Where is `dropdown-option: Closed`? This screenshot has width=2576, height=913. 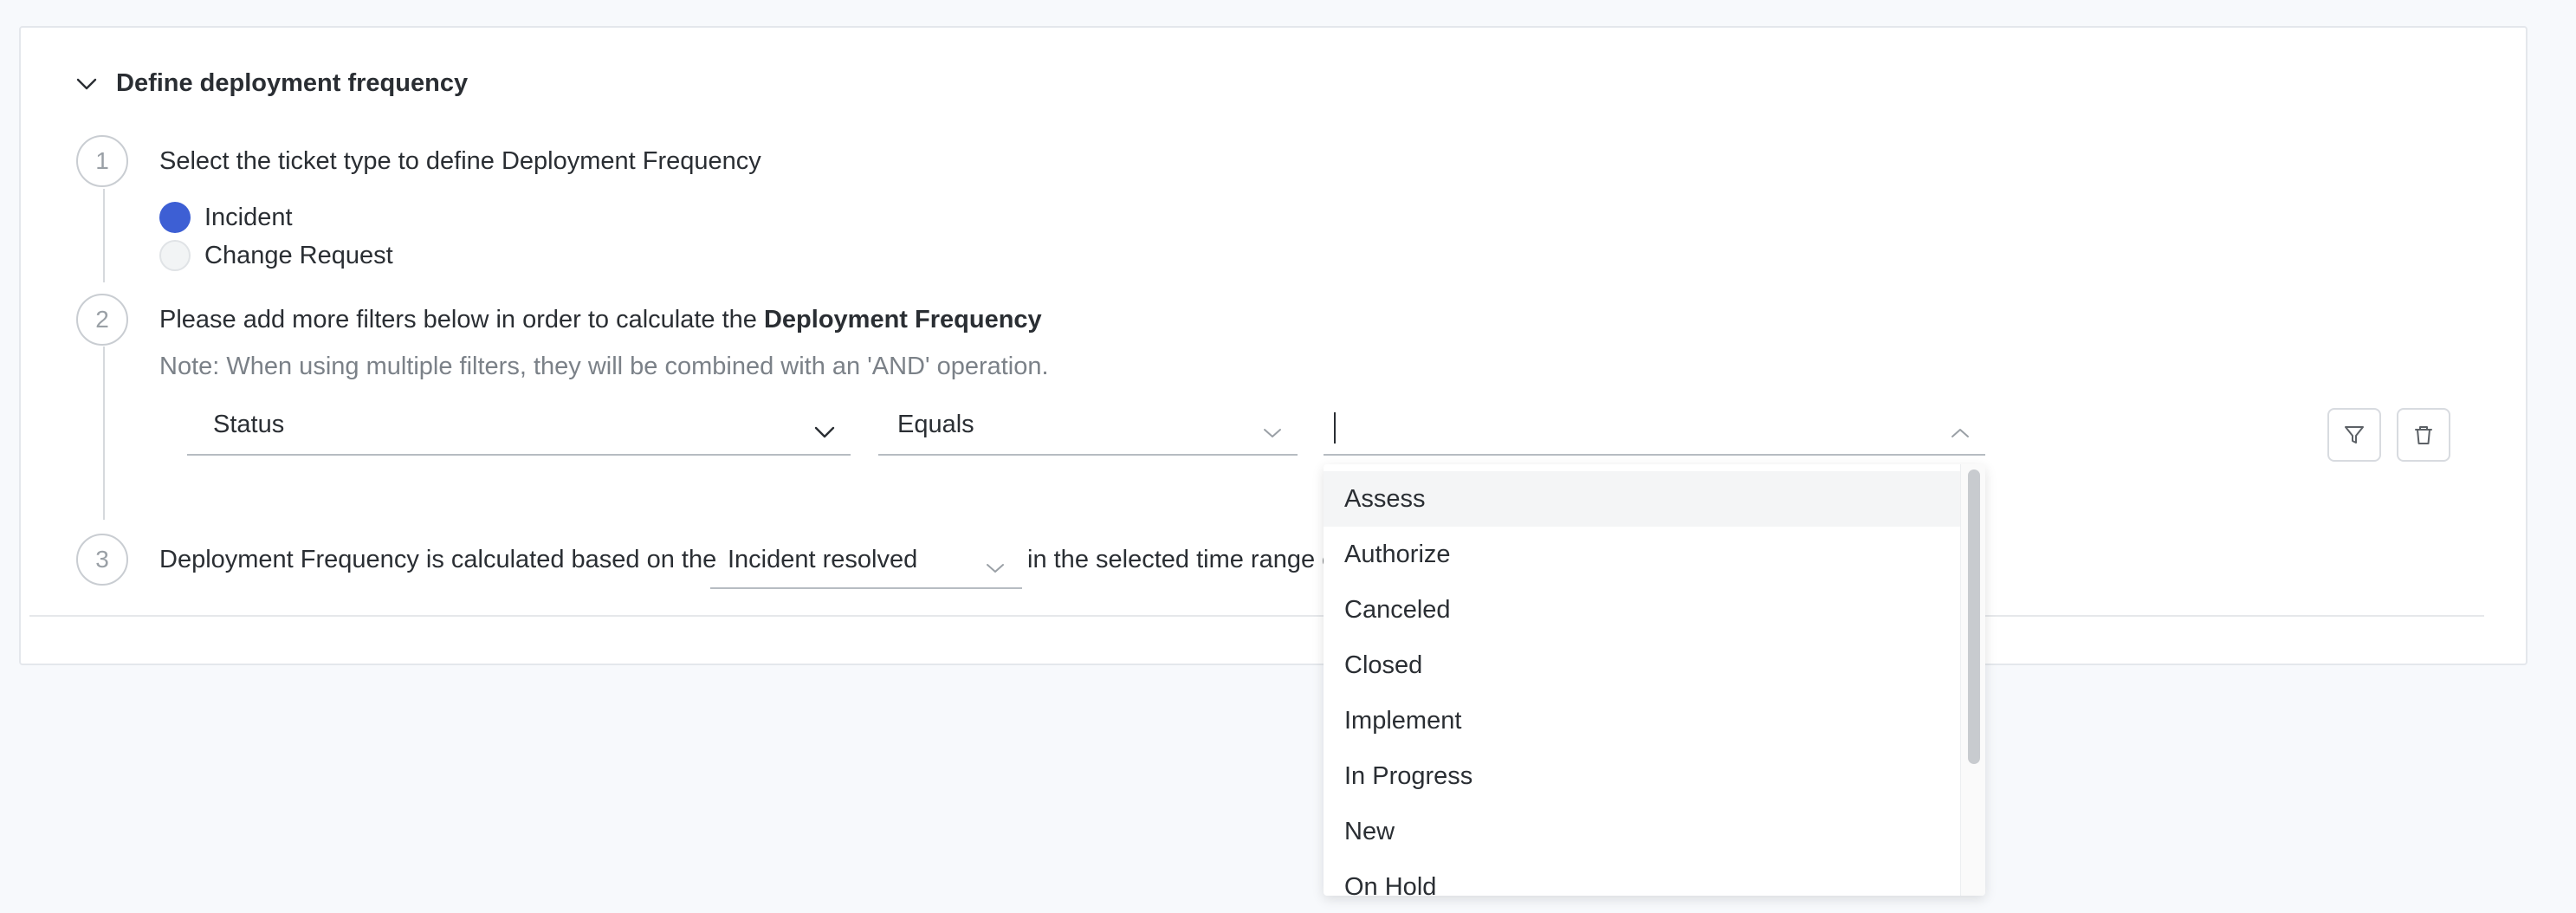 dropdown-option: Closed is located at coordinates (1642, 665).